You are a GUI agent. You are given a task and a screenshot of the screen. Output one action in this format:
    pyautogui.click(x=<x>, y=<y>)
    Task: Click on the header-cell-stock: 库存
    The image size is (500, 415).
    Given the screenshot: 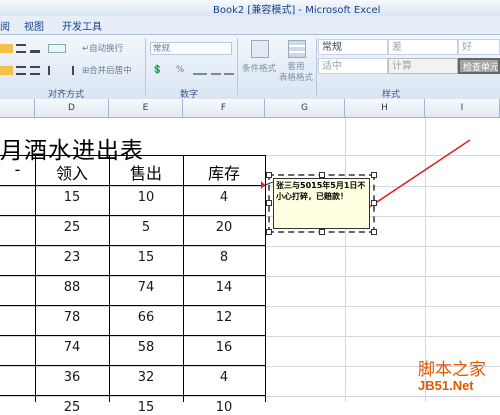 What is the action you would take?
    pyautogui.click(x=223, y=173)
    